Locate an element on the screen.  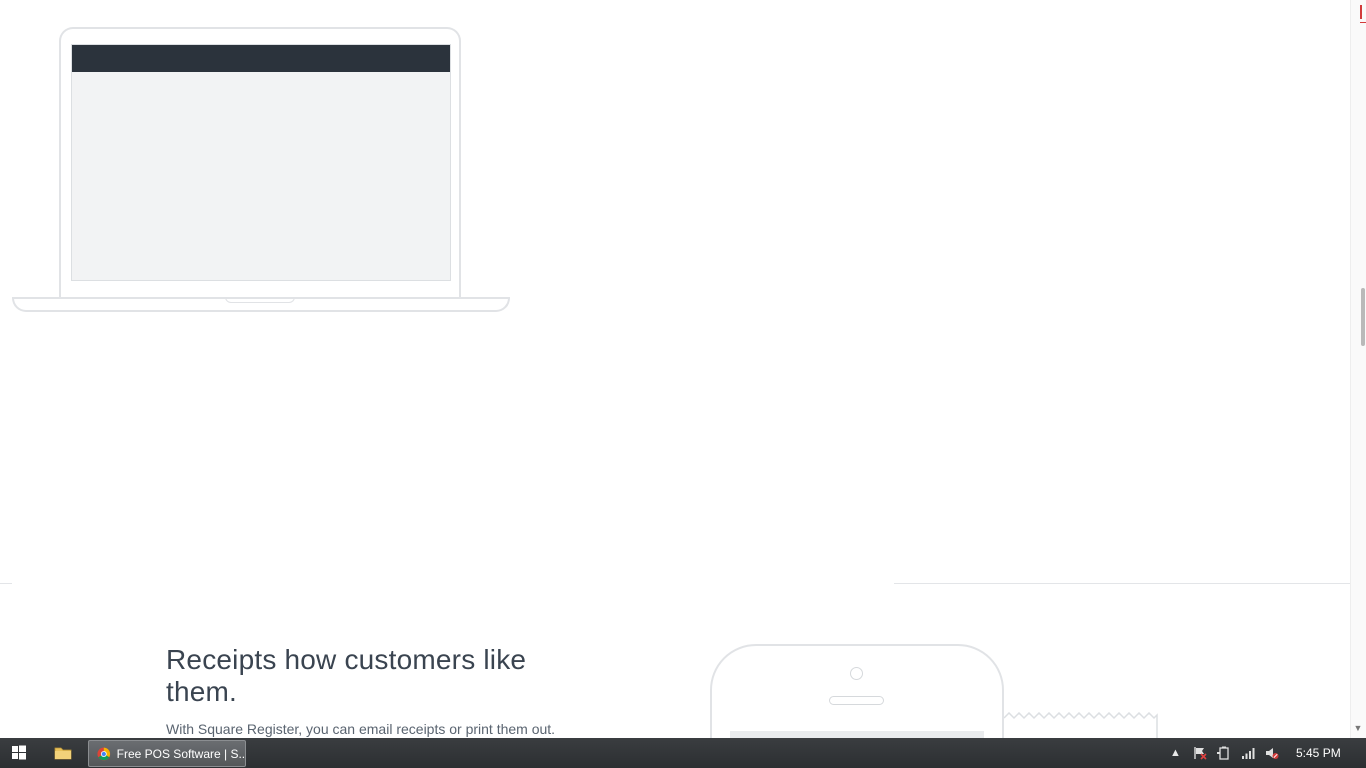
scrollbar-marker is located at coordinates (1363, 12).